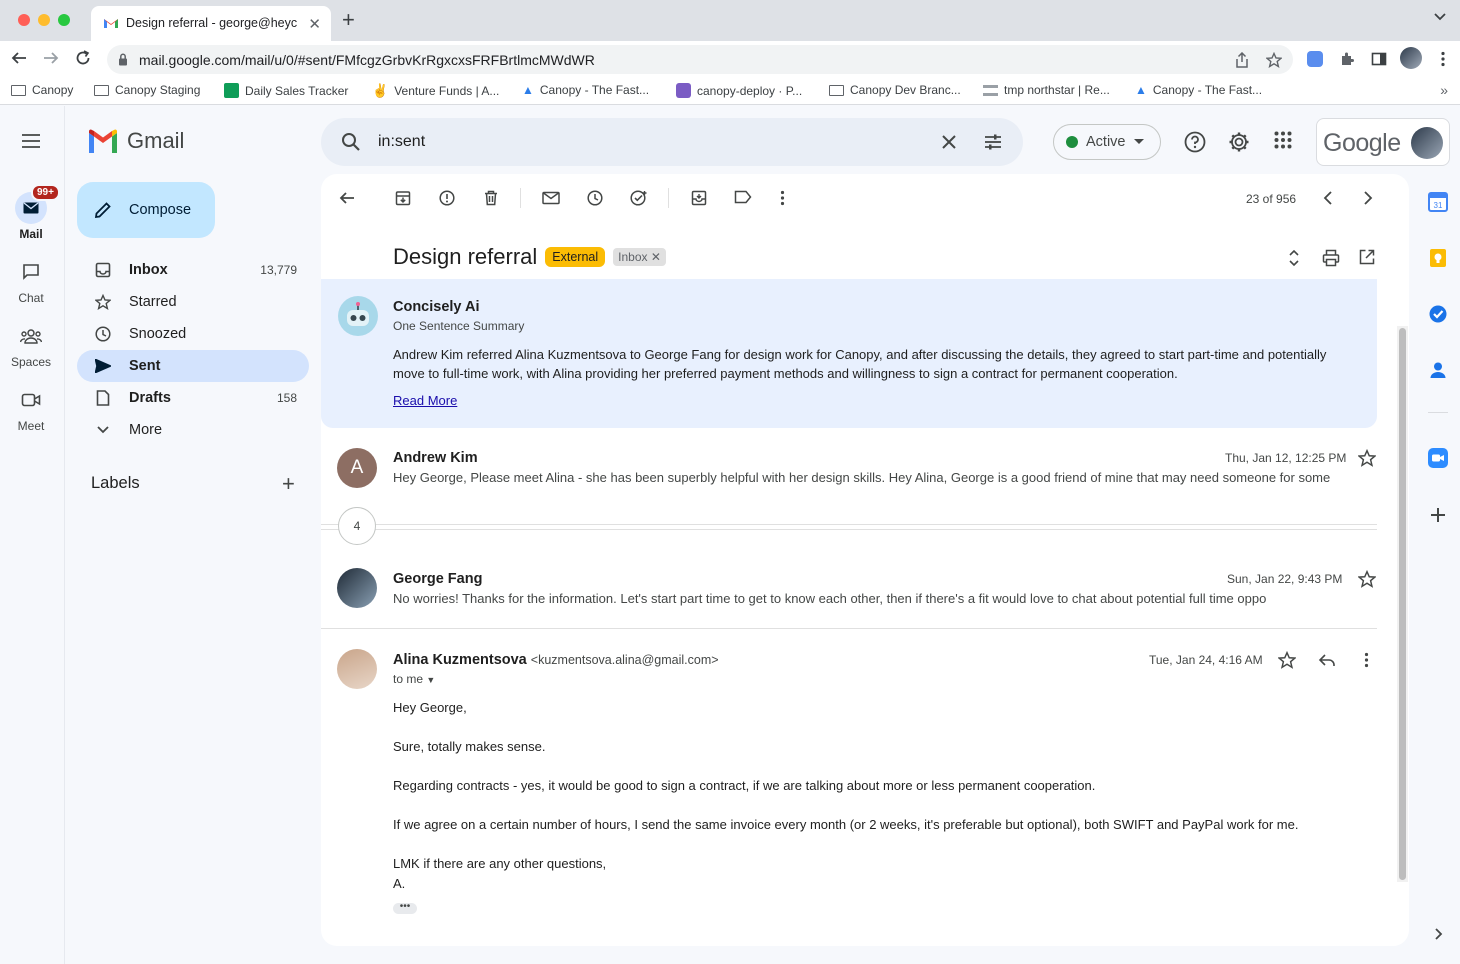  Describe the element at coordinates (672, 142) in the screenshot. I see `search-bar: in:sent` at that location.